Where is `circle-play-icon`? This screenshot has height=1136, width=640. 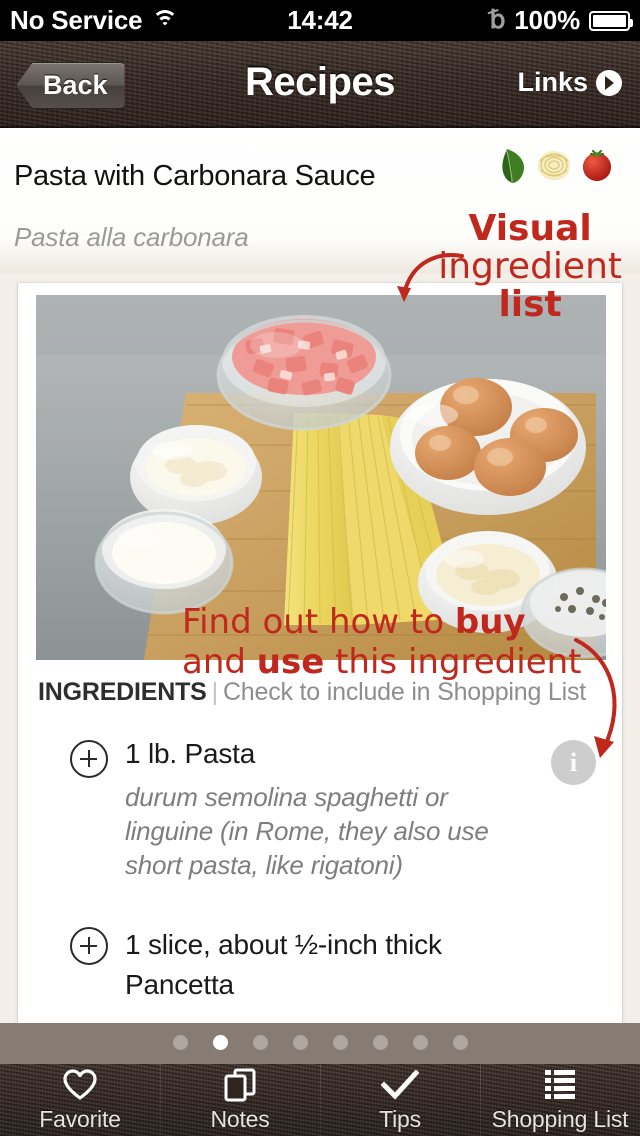
circle-play-icon is located at coordinates (609, 82).